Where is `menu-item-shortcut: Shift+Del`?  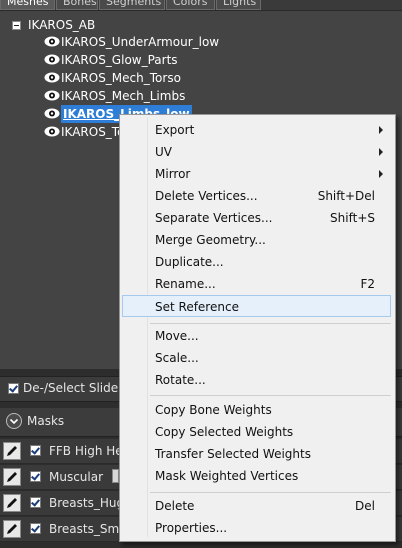 menu-item-shortcut: Shift+Del is located at coordinates (346, 196).